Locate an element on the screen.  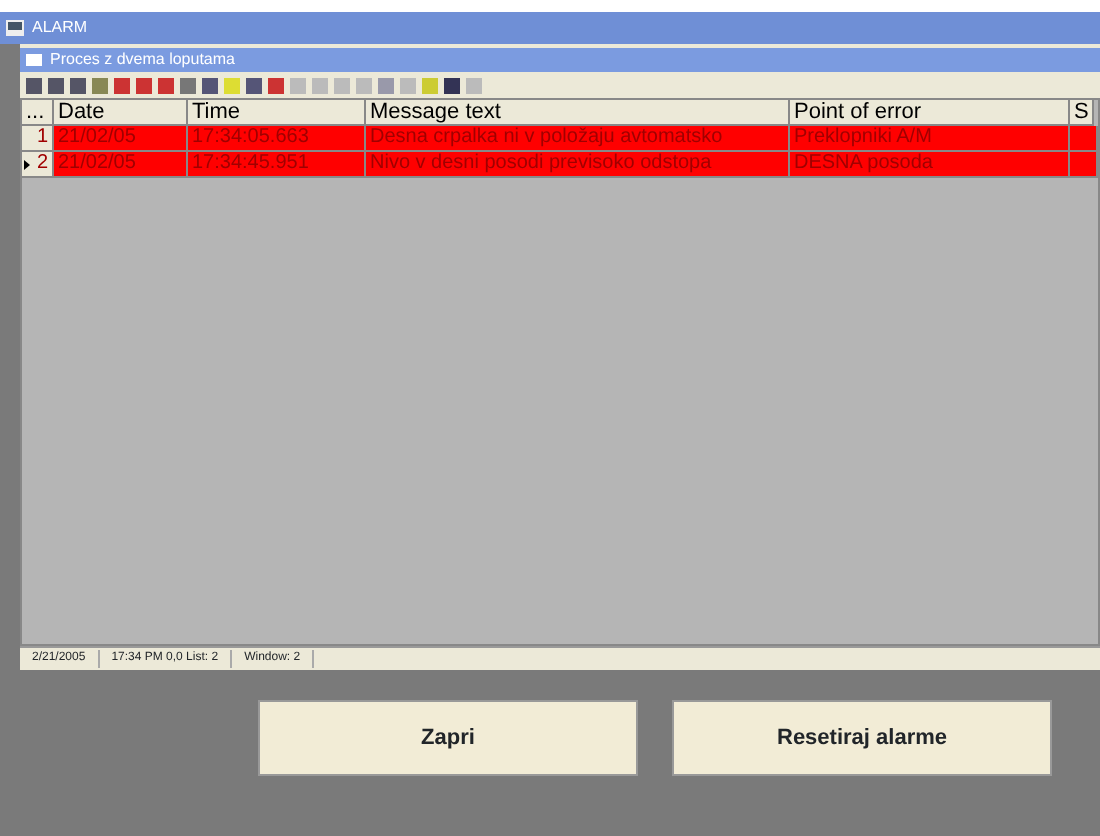
row-pointer-icon is located at coordinates (27, 165).